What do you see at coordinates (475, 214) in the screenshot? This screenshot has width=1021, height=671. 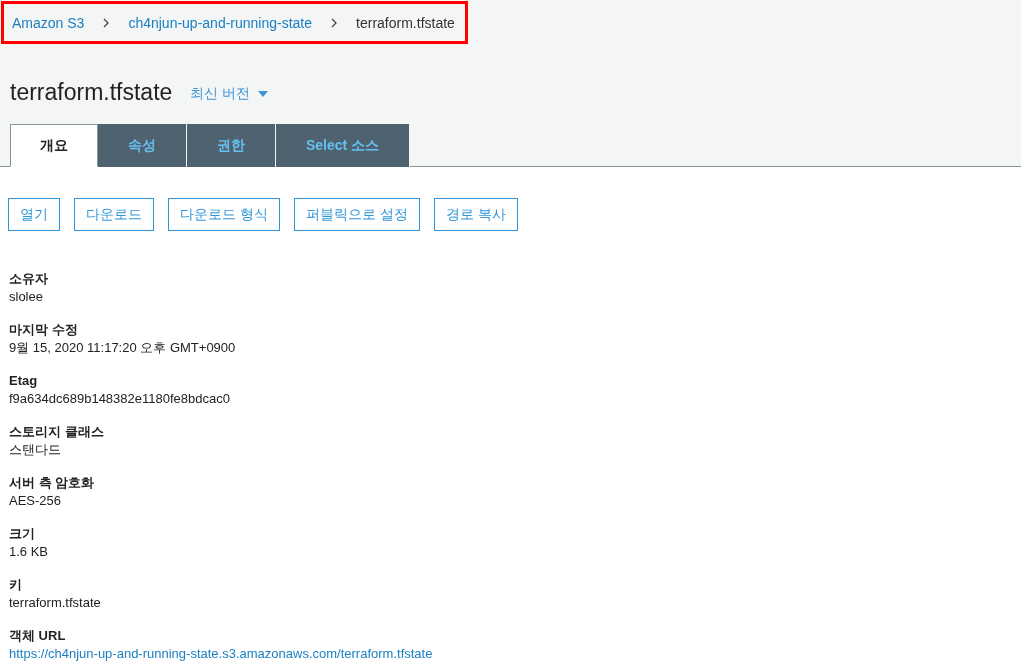 I see `action-button: 경로 복사` at bounding box center [475, 214].